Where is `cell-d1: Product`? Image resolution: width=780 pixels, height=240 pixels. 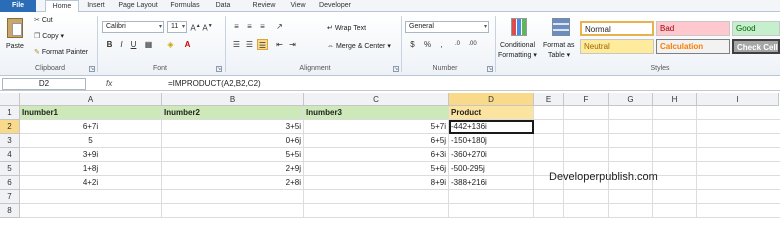
cell-d1: Product is located at coordinates (491, 113).